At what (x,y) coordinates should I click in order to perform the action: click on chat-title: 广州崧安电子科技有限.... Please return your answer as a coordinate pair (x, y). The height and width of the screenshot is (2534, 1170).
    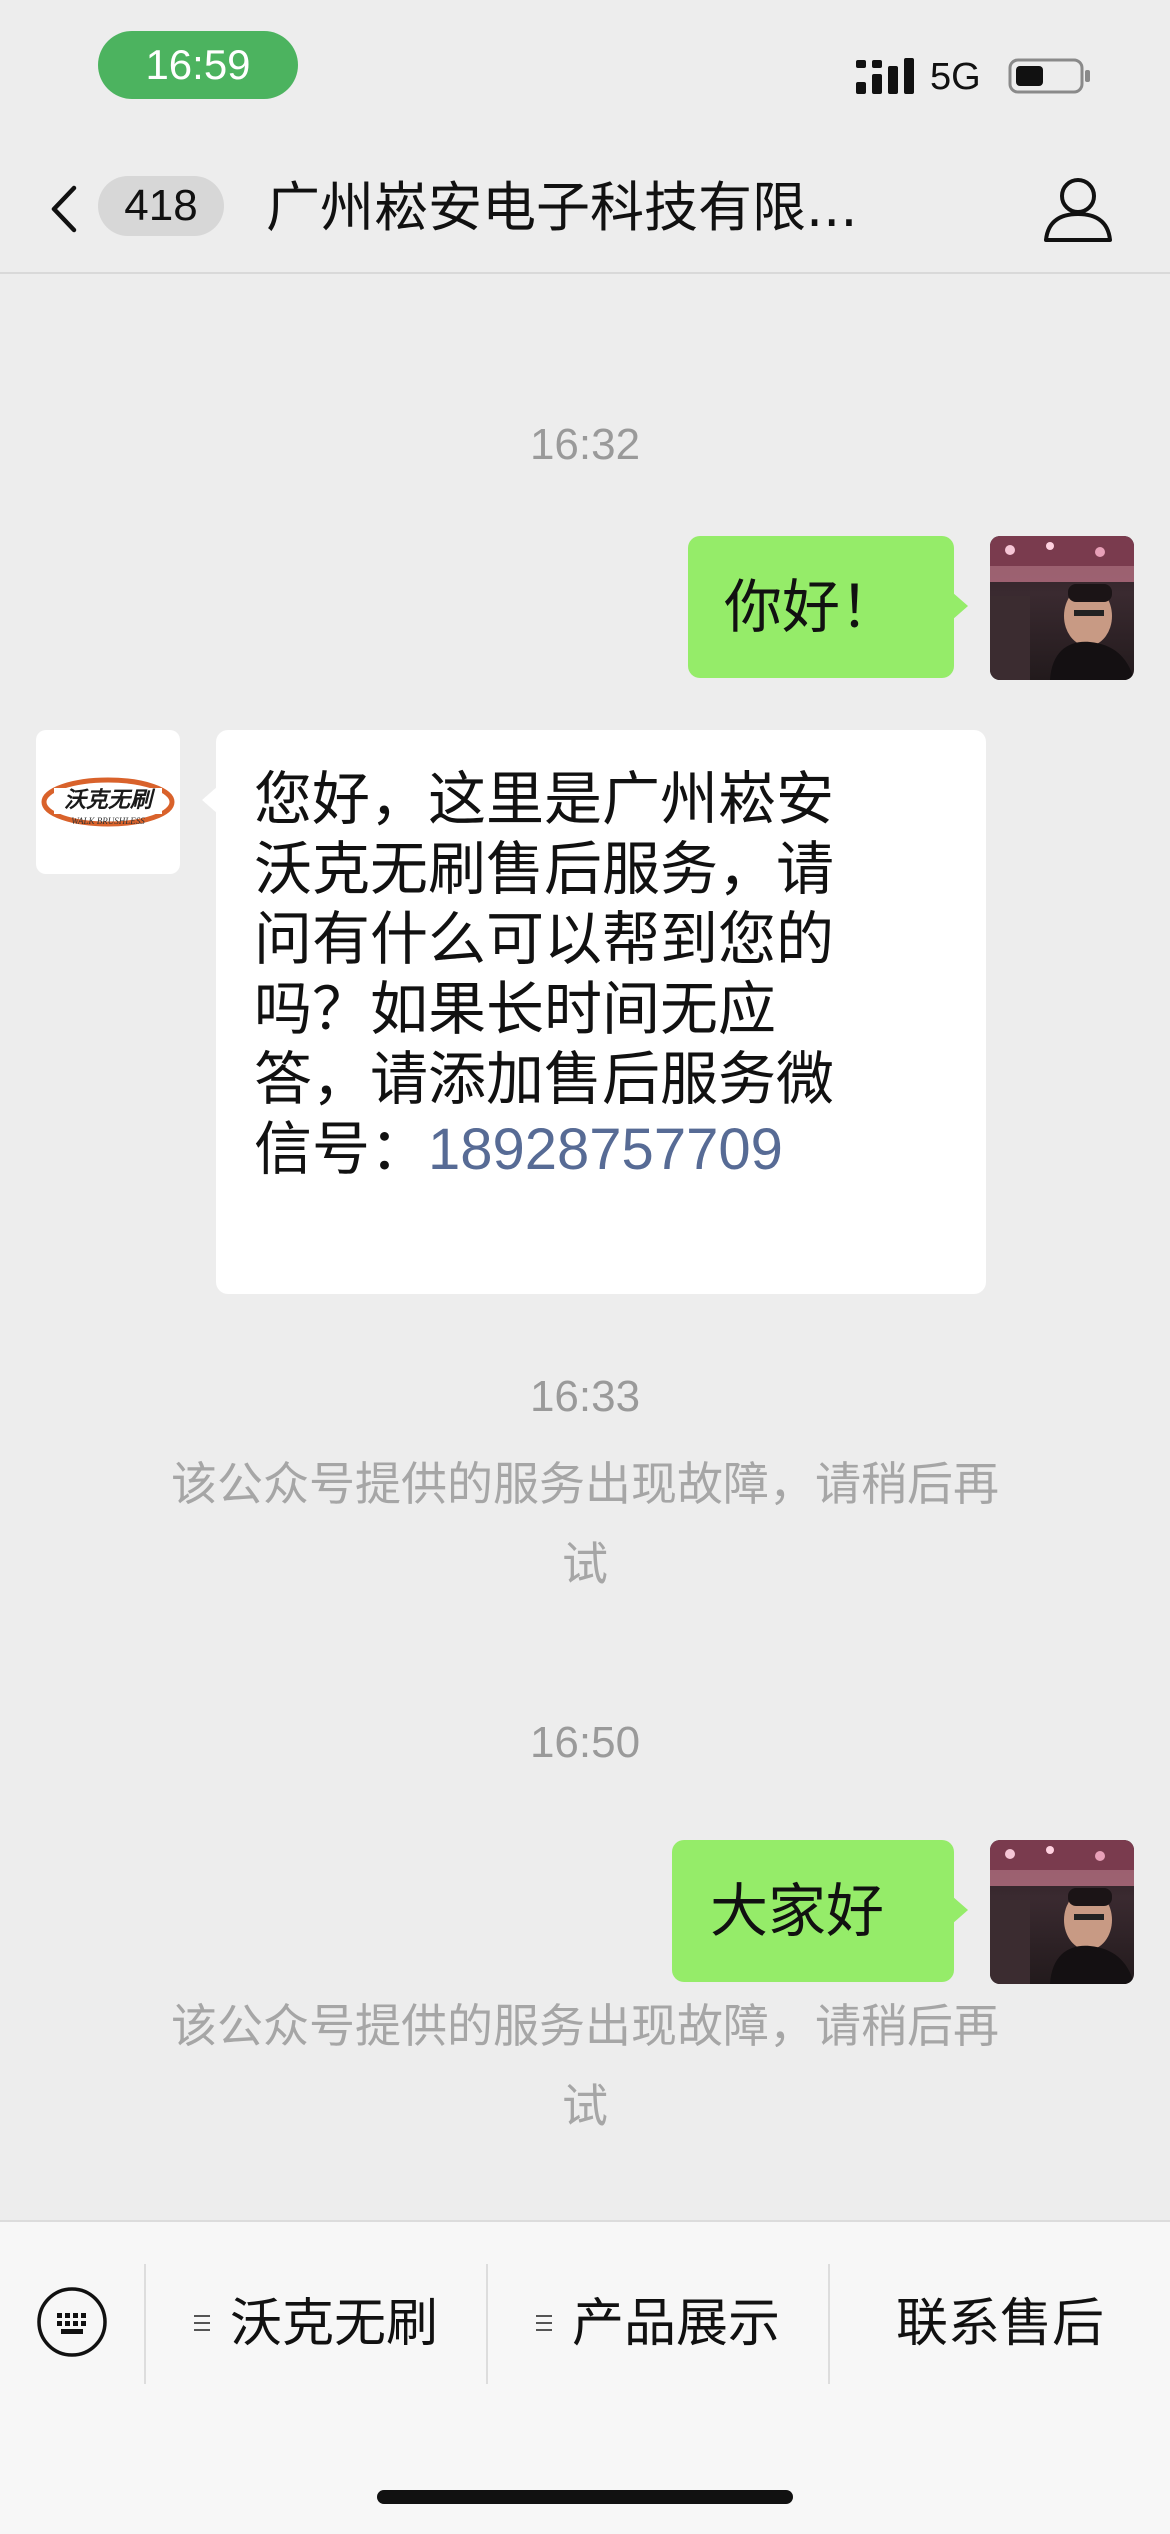
    Looking at the image, I should click on (562, 207).